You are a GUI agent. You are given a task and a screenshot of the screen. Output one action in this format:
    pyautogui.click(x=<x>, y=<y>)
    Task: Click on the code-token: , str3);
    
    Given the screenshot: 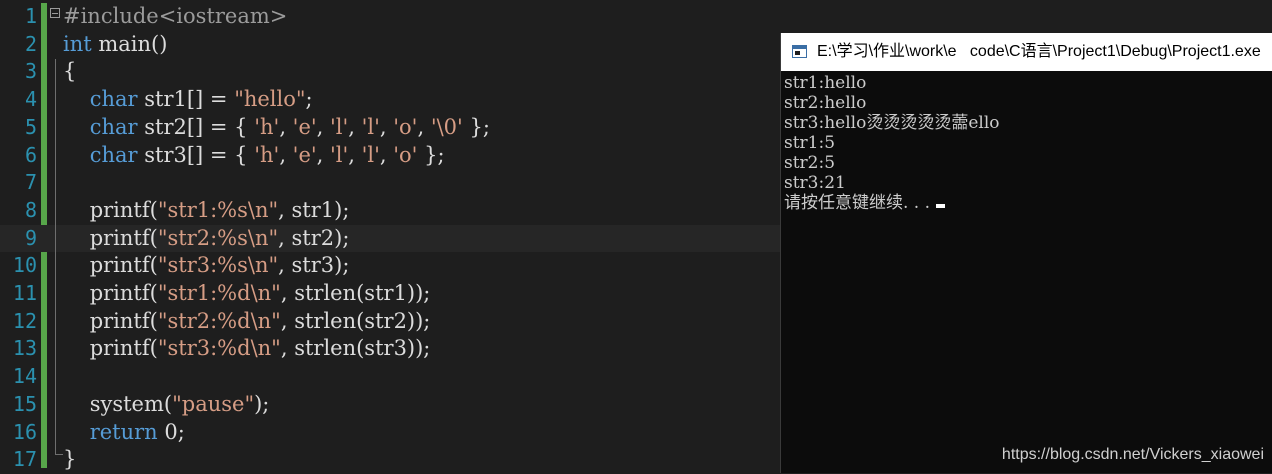 What is the action you would take?
    pyautogui.click(x=314, y=265)
    